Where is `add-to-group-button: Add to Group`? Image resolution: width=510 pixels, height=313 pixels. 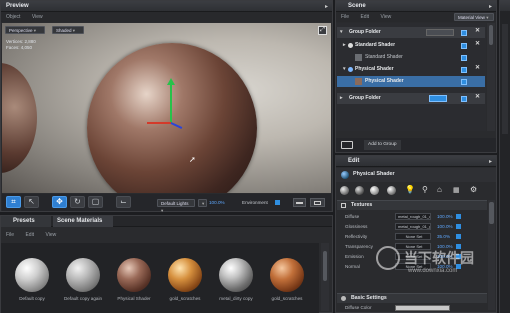 add-to-group-button: Add to Group is located at coordinates (382, 145).